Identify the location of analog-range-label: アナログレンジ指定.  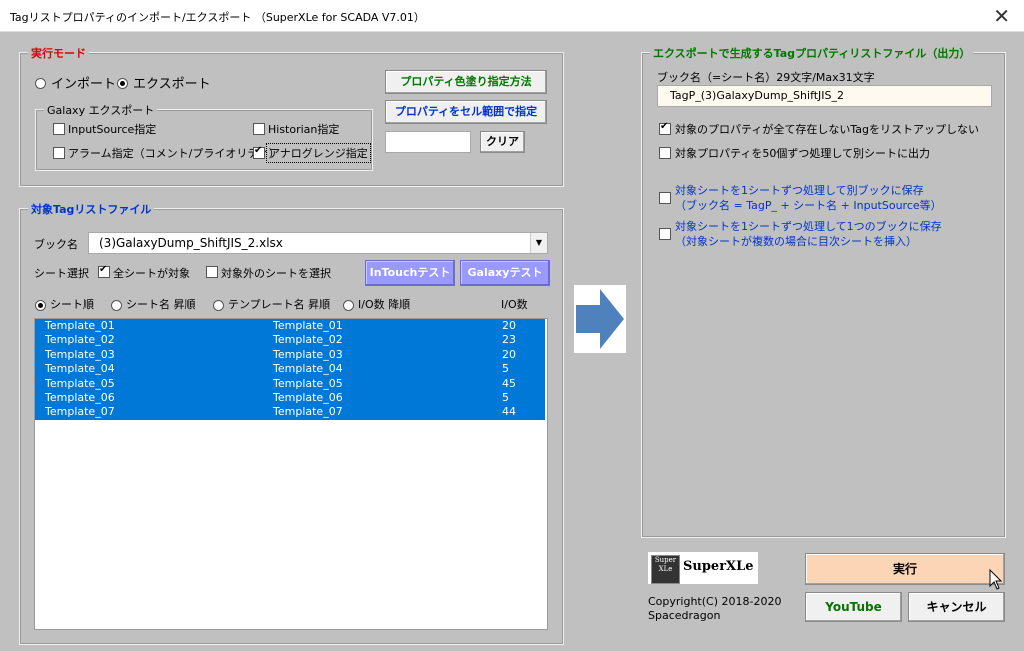
(318, 153).